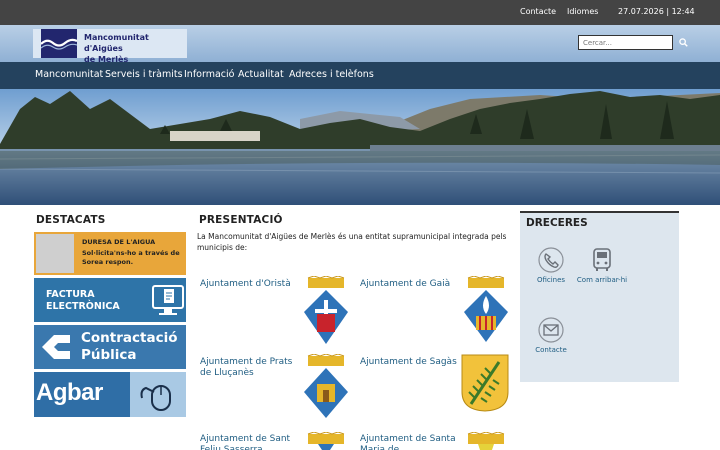  I want to click on mouse-hand-icon, so click(155, 398).